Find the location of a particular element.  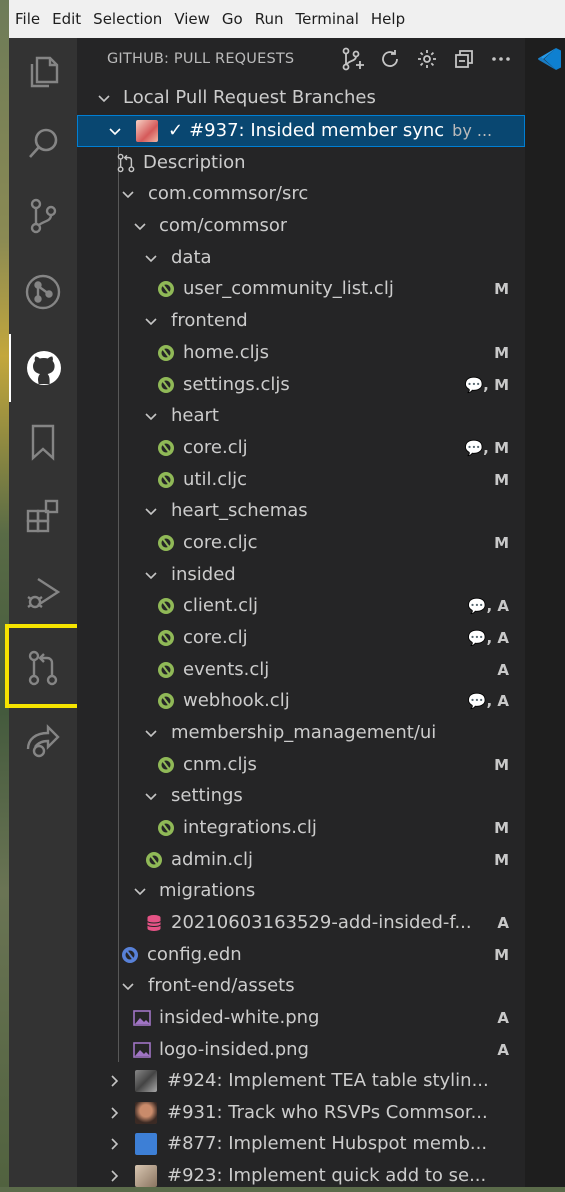

live-share-button is located at coordinates (43, 740).